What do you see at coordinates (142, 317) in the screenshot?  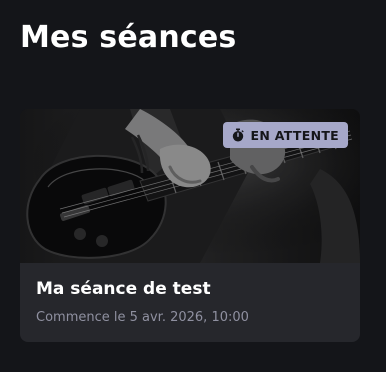 I see `session-start-date: Commence le 5 avr. 2026, 10:00` at bounding box center [142, 317].